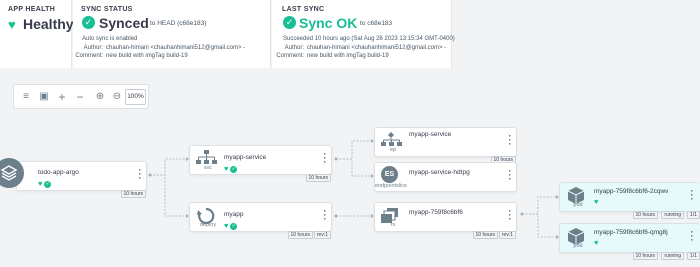 The height and width of the screenshot is (267, 700). I want to click on node-deployment: deploy myapp ♥ ✓ · · · 10 hours rev:1, so click(260, 220).